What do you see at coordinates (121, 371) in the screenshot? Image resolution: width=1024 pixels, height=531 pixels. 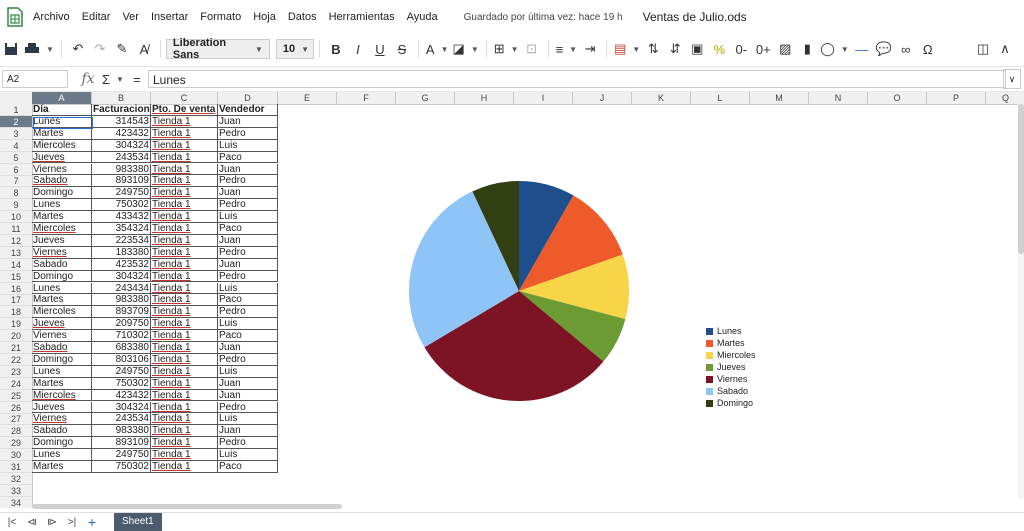 I see `cell-b23: 249750` at bounding box center [121, 371].